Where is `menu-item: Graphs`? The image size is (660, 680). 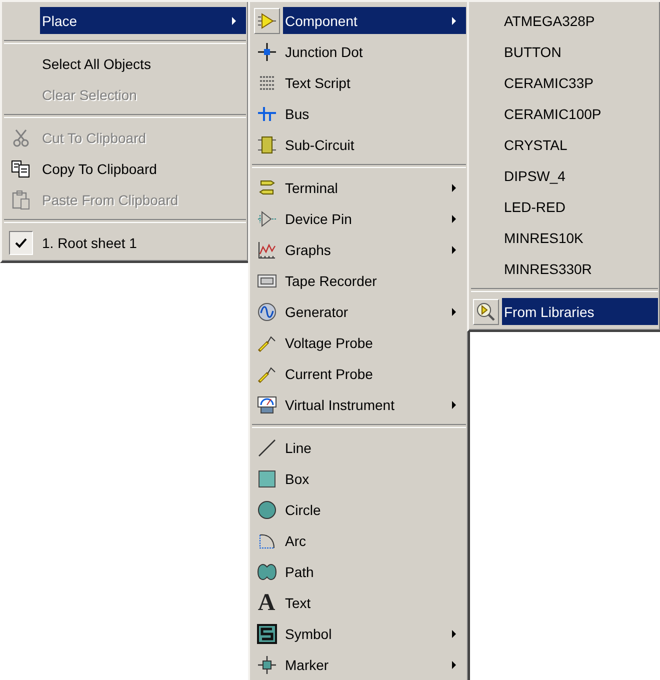 menu-item: Graphs is located at coordinates (374, 249).